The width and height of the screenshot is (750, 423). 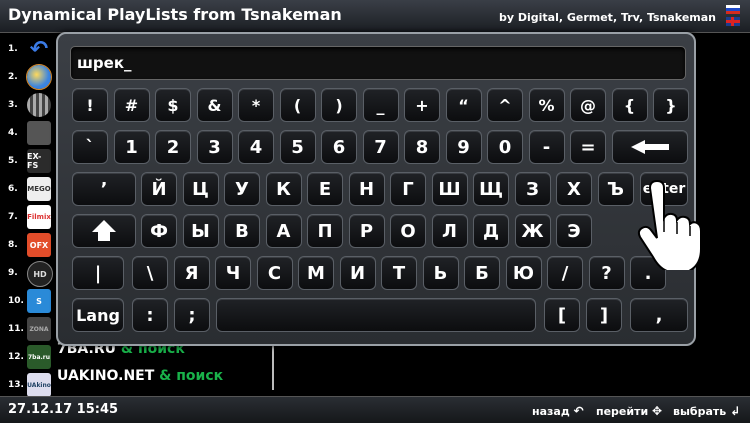 I want to click on key-letter-row3-3: А, so click(x=283, y=231).